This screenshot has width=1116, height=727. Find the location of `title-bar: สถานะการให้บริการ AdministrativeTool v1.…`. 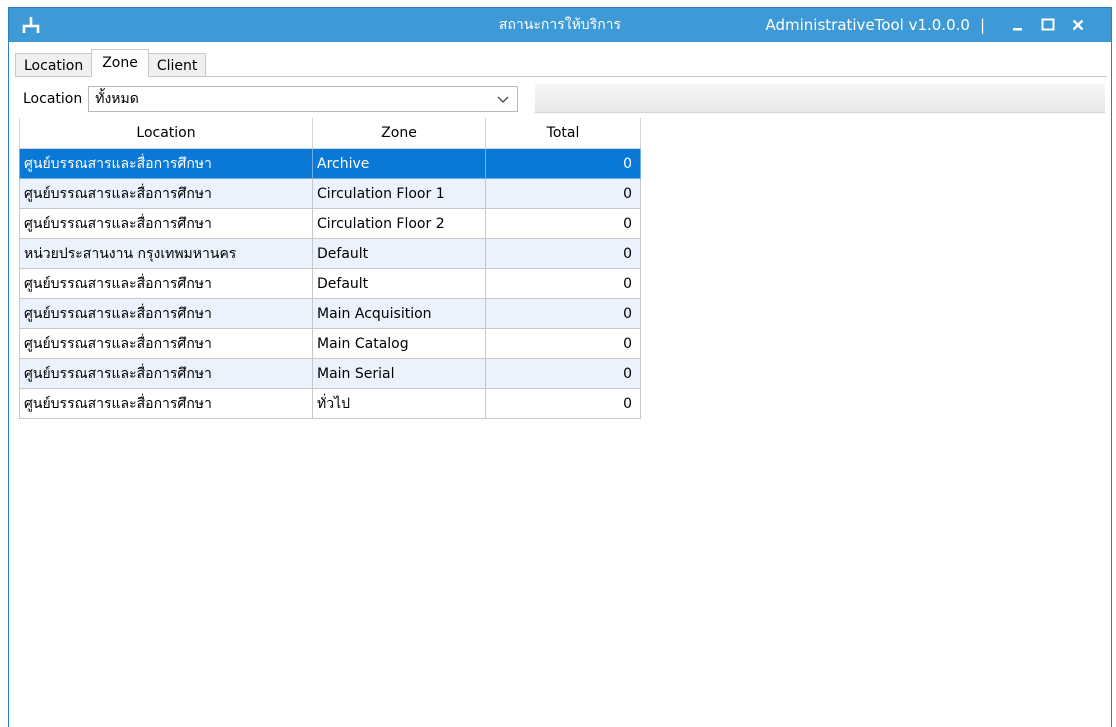

title-bar: สถานะการให้บริการ AdministrativeTool v1.… is located at coordinates (560, 25).